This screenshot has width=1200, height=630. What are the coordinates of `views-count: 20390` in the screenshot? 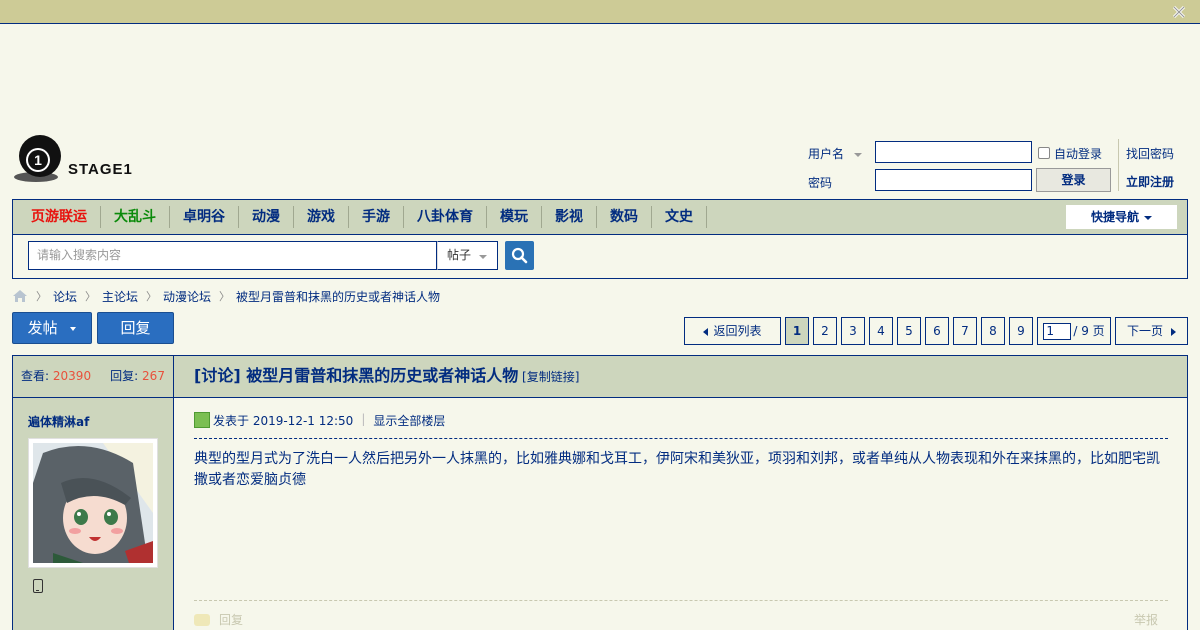 It's located at (72, 376).